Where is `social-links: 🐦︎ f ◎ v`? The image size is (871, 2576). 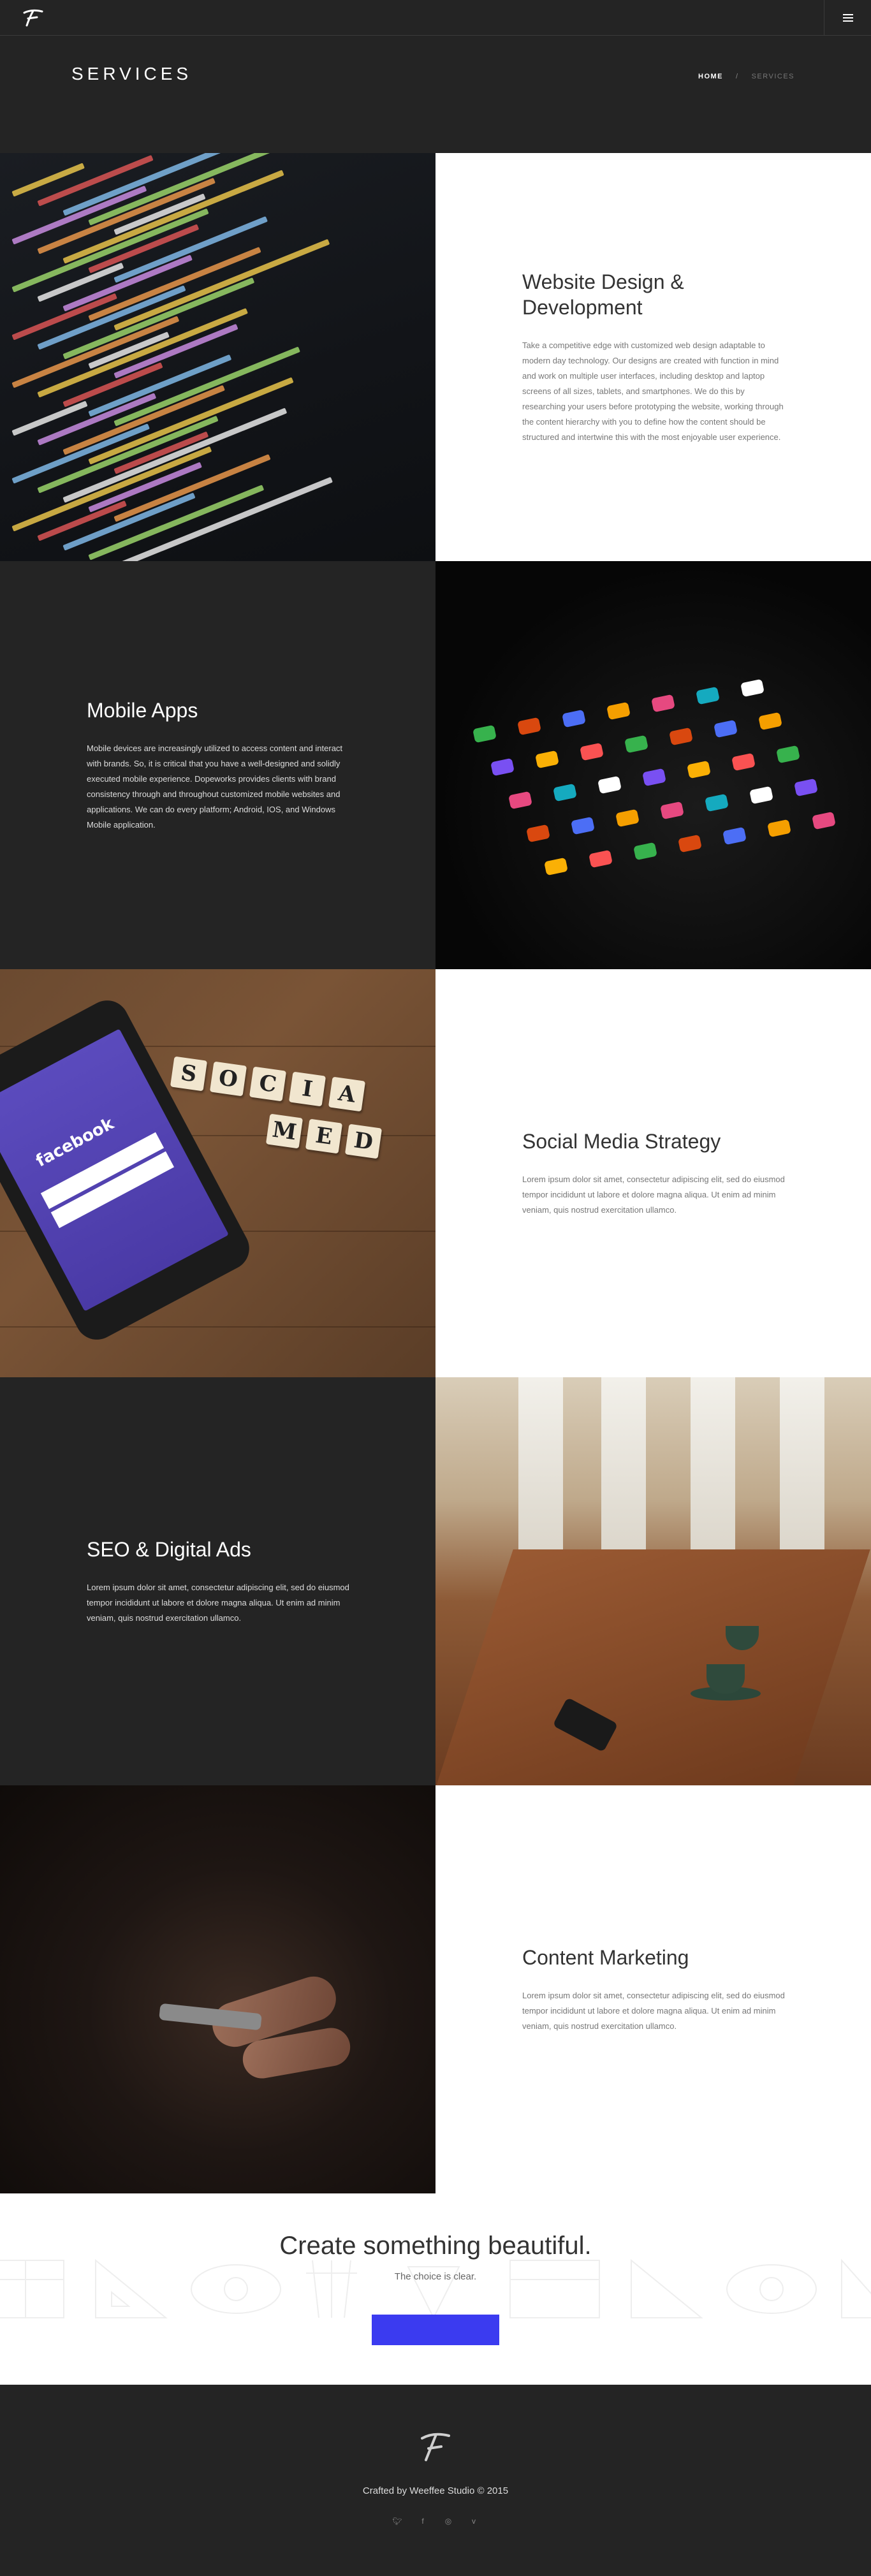 social-links: 🐦︎ f ◎ v is located at coordinates (435, 2521).